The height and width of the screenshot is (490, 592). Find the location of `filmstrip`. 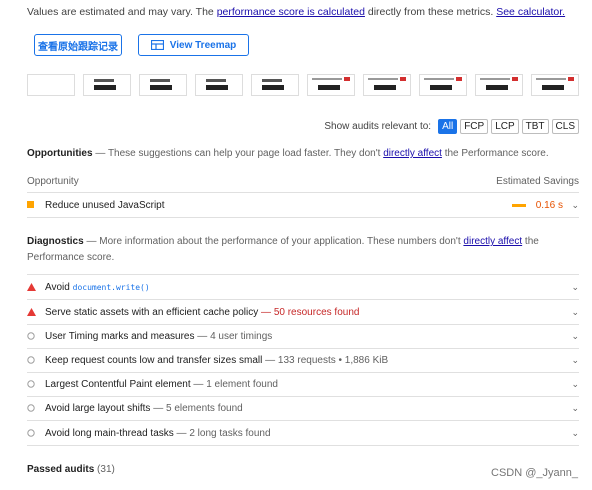

filmstrip is located at coordinates (303, 85).